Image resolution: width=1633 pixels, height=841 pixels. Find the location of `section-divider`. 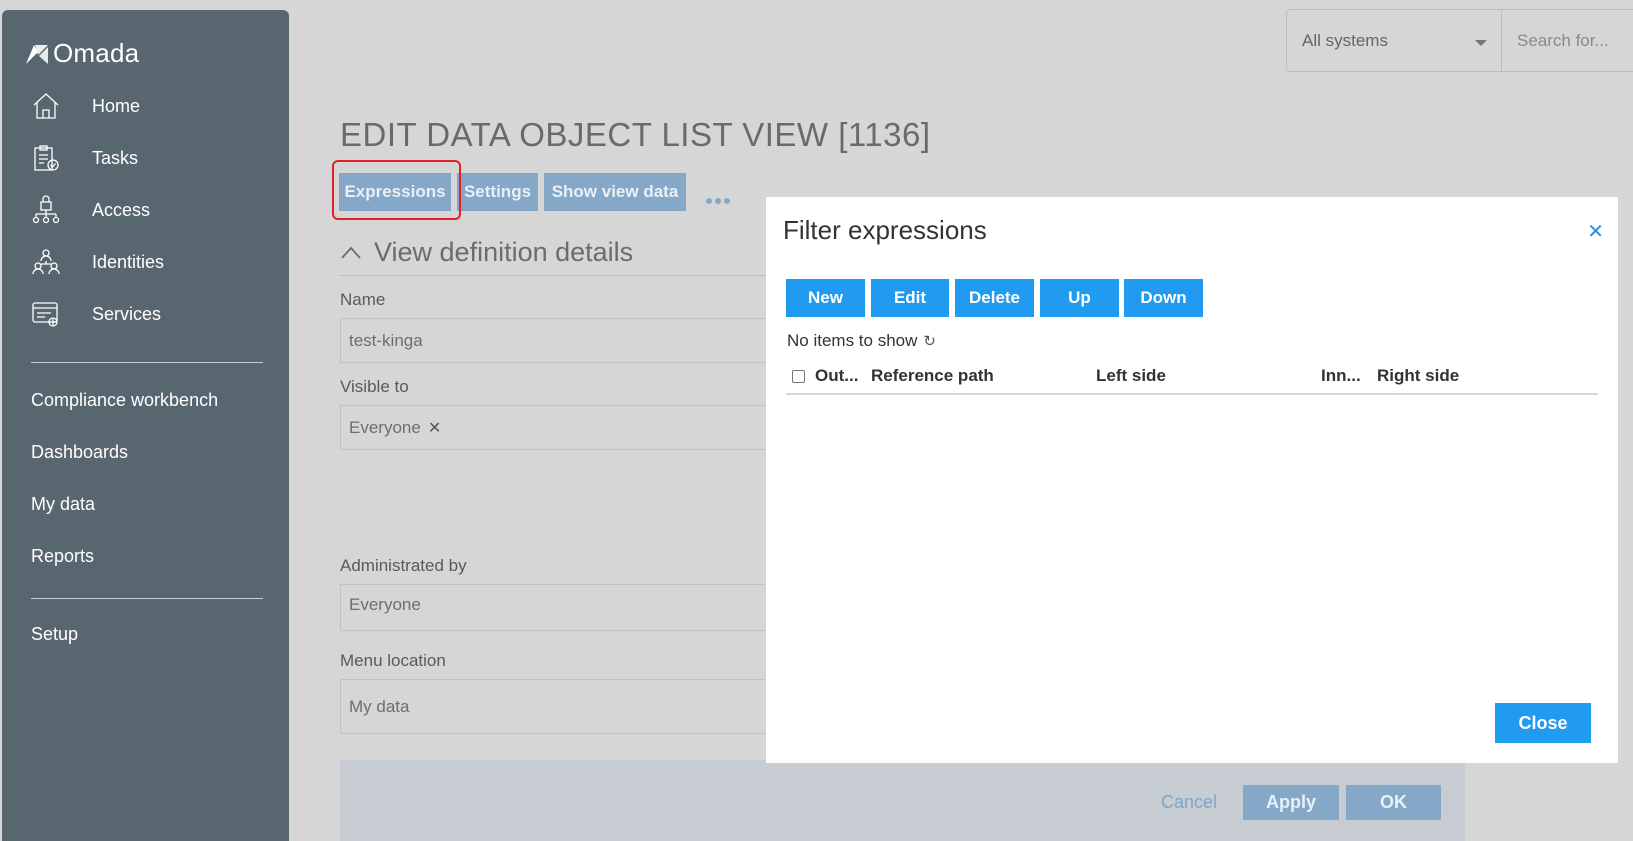

section-divider is located at coordinates (555, 275).